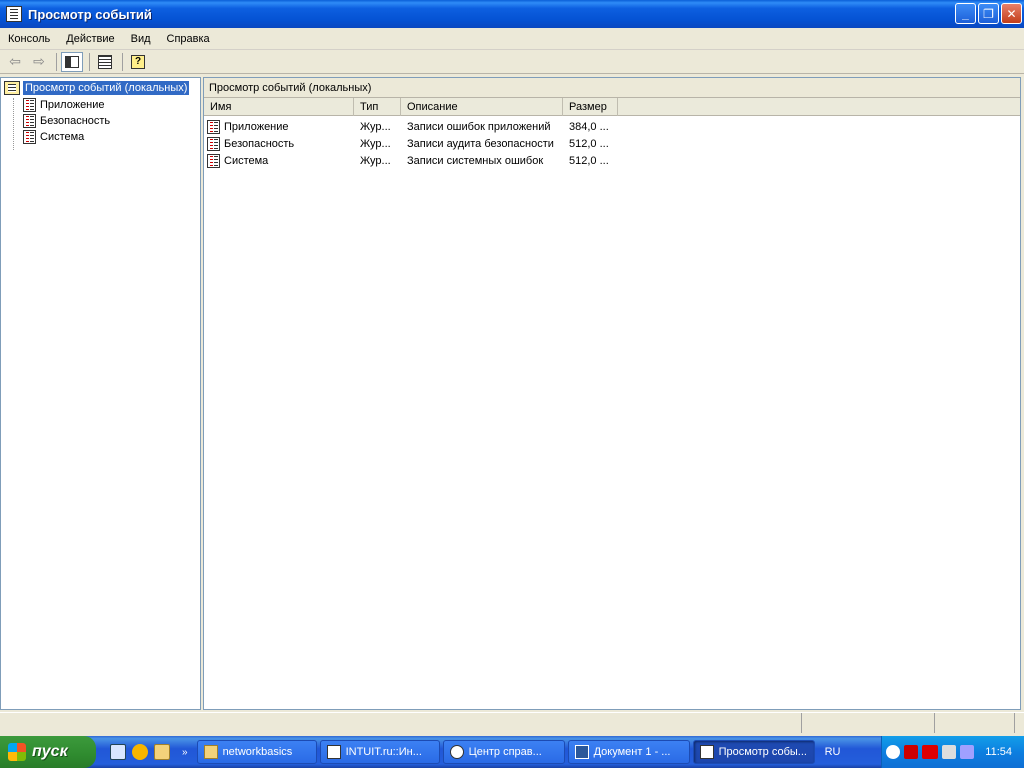 Image resolution: width=1024 pixels, height=768 pixels. I want to click on ati-icon, so click(930, 752).